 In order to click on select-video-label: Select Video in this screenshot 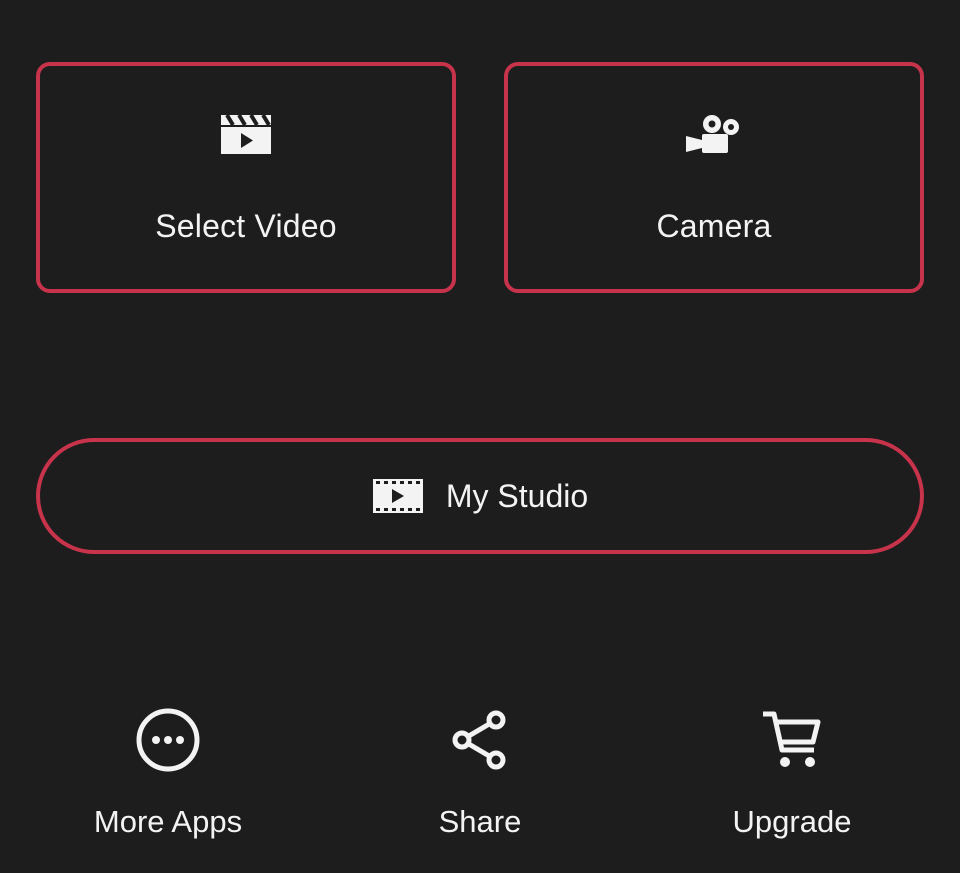, I will do `click(246, 226)`.